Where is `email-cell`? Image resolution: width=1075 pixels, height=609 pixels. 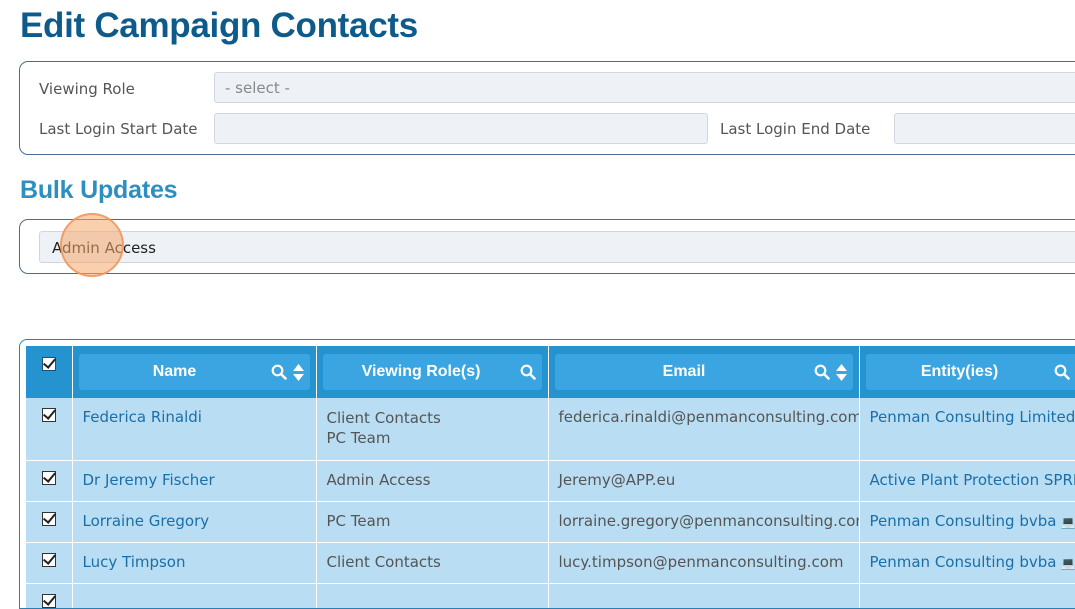 email-cell is located at coordinates (703, 596).